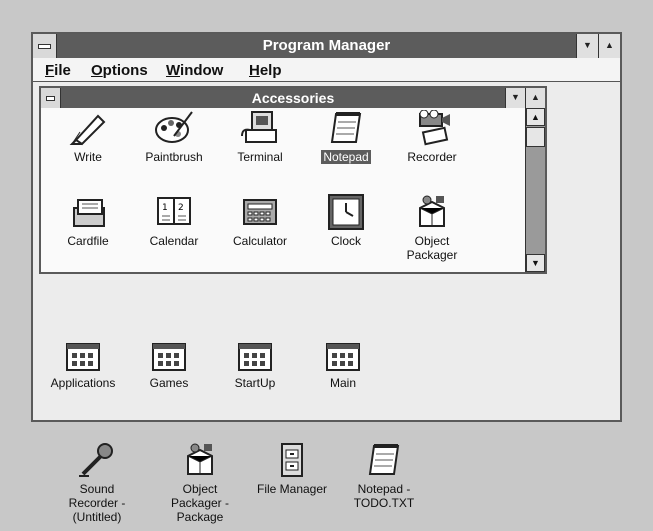 The width and height of the screenshot is (653, 531). What do you see at coordinates (432, 255) in the screenshot?
I see `program-item-label-line2: Packager` at bounding box center [432, 255].